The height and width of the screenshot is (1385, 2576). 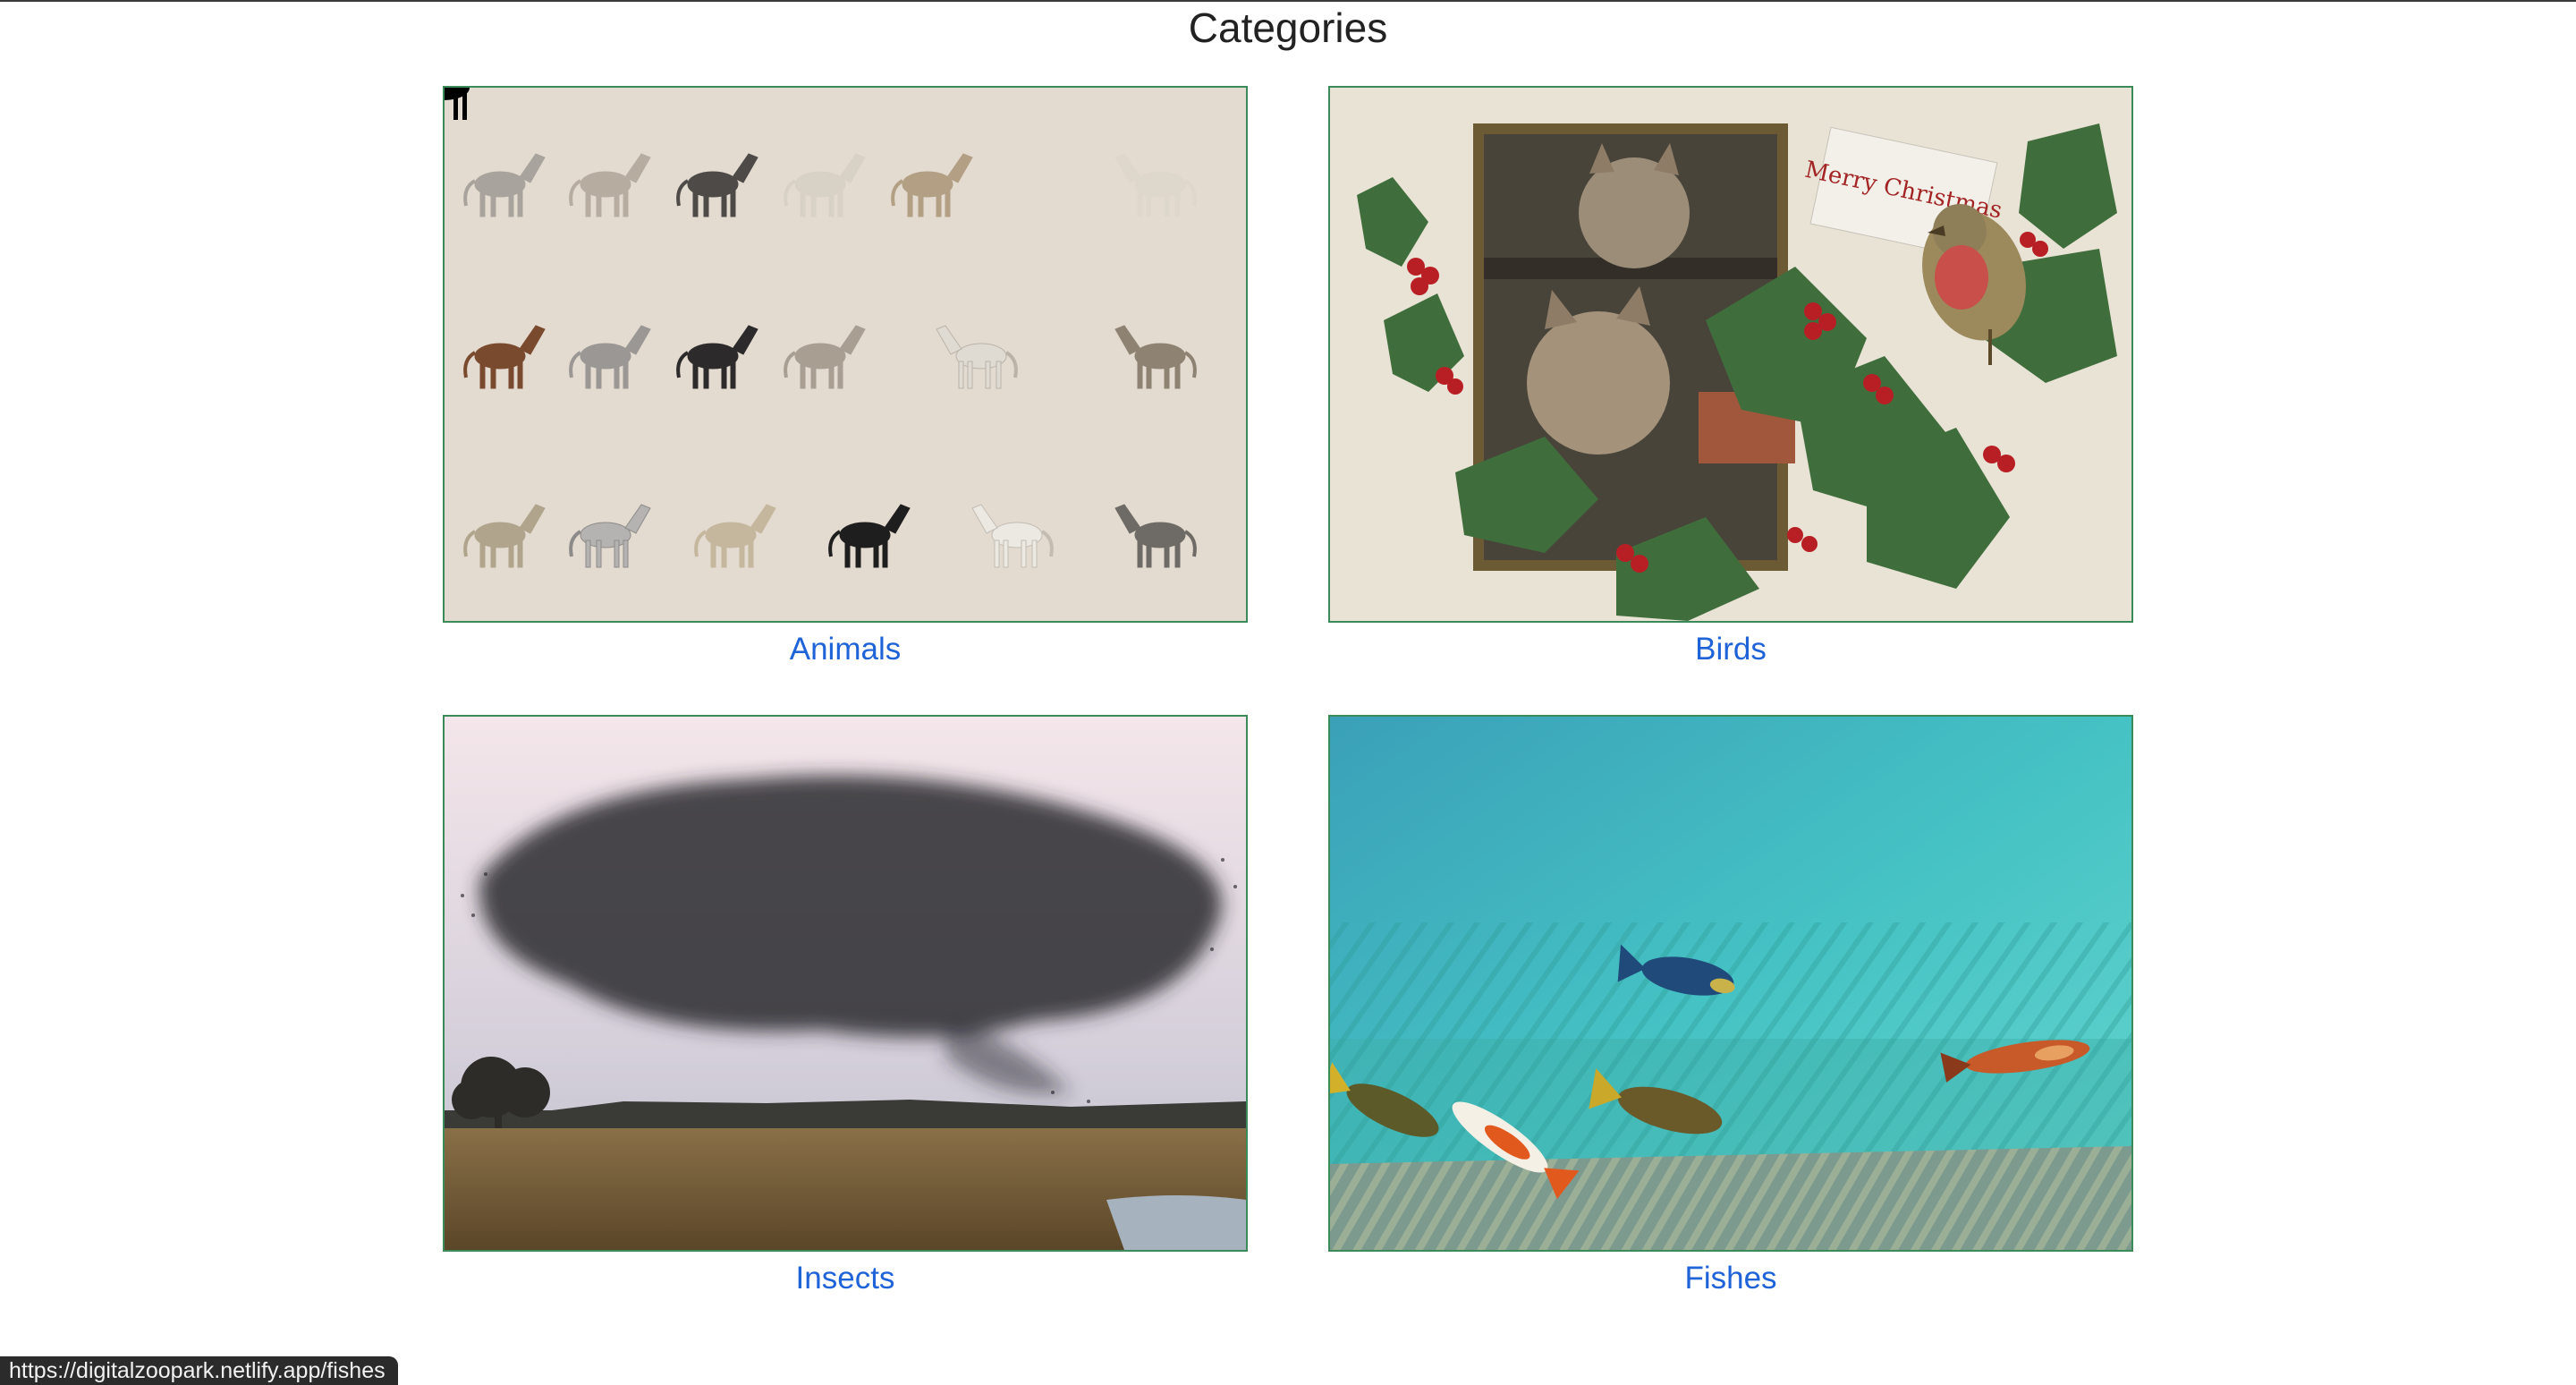 What do you see at coordinates (1730, 649) in the screenshot?
I see `birds-link: Birds` at bounding box center [1730, 649].